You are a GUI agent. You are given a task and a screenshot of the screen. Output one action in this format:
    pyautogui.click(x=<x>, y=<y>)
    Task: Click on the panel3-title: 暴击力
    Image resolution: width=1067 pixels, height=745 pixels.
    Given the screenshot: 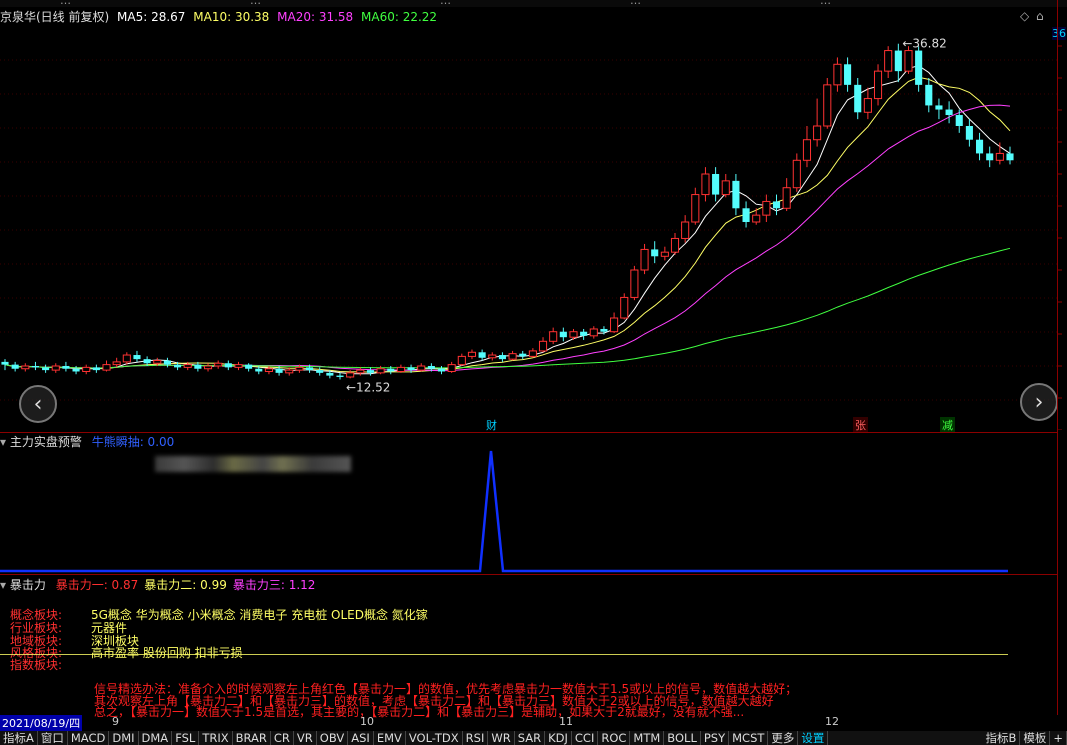 What is the action you would take?
    pyautogui.click(x=27, y=585)
    